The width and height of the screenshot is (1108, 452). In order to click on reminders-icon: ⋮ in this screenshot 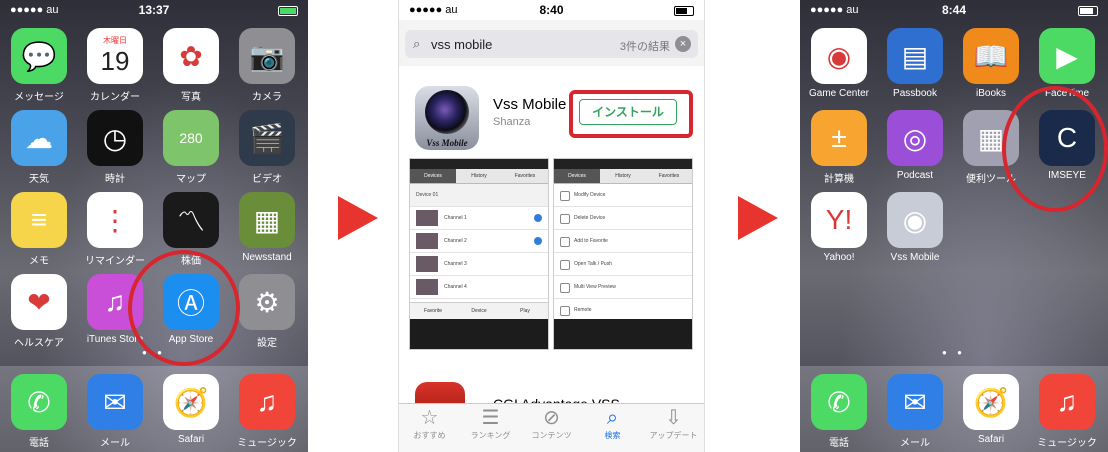, I will do `click(115, 220)`.